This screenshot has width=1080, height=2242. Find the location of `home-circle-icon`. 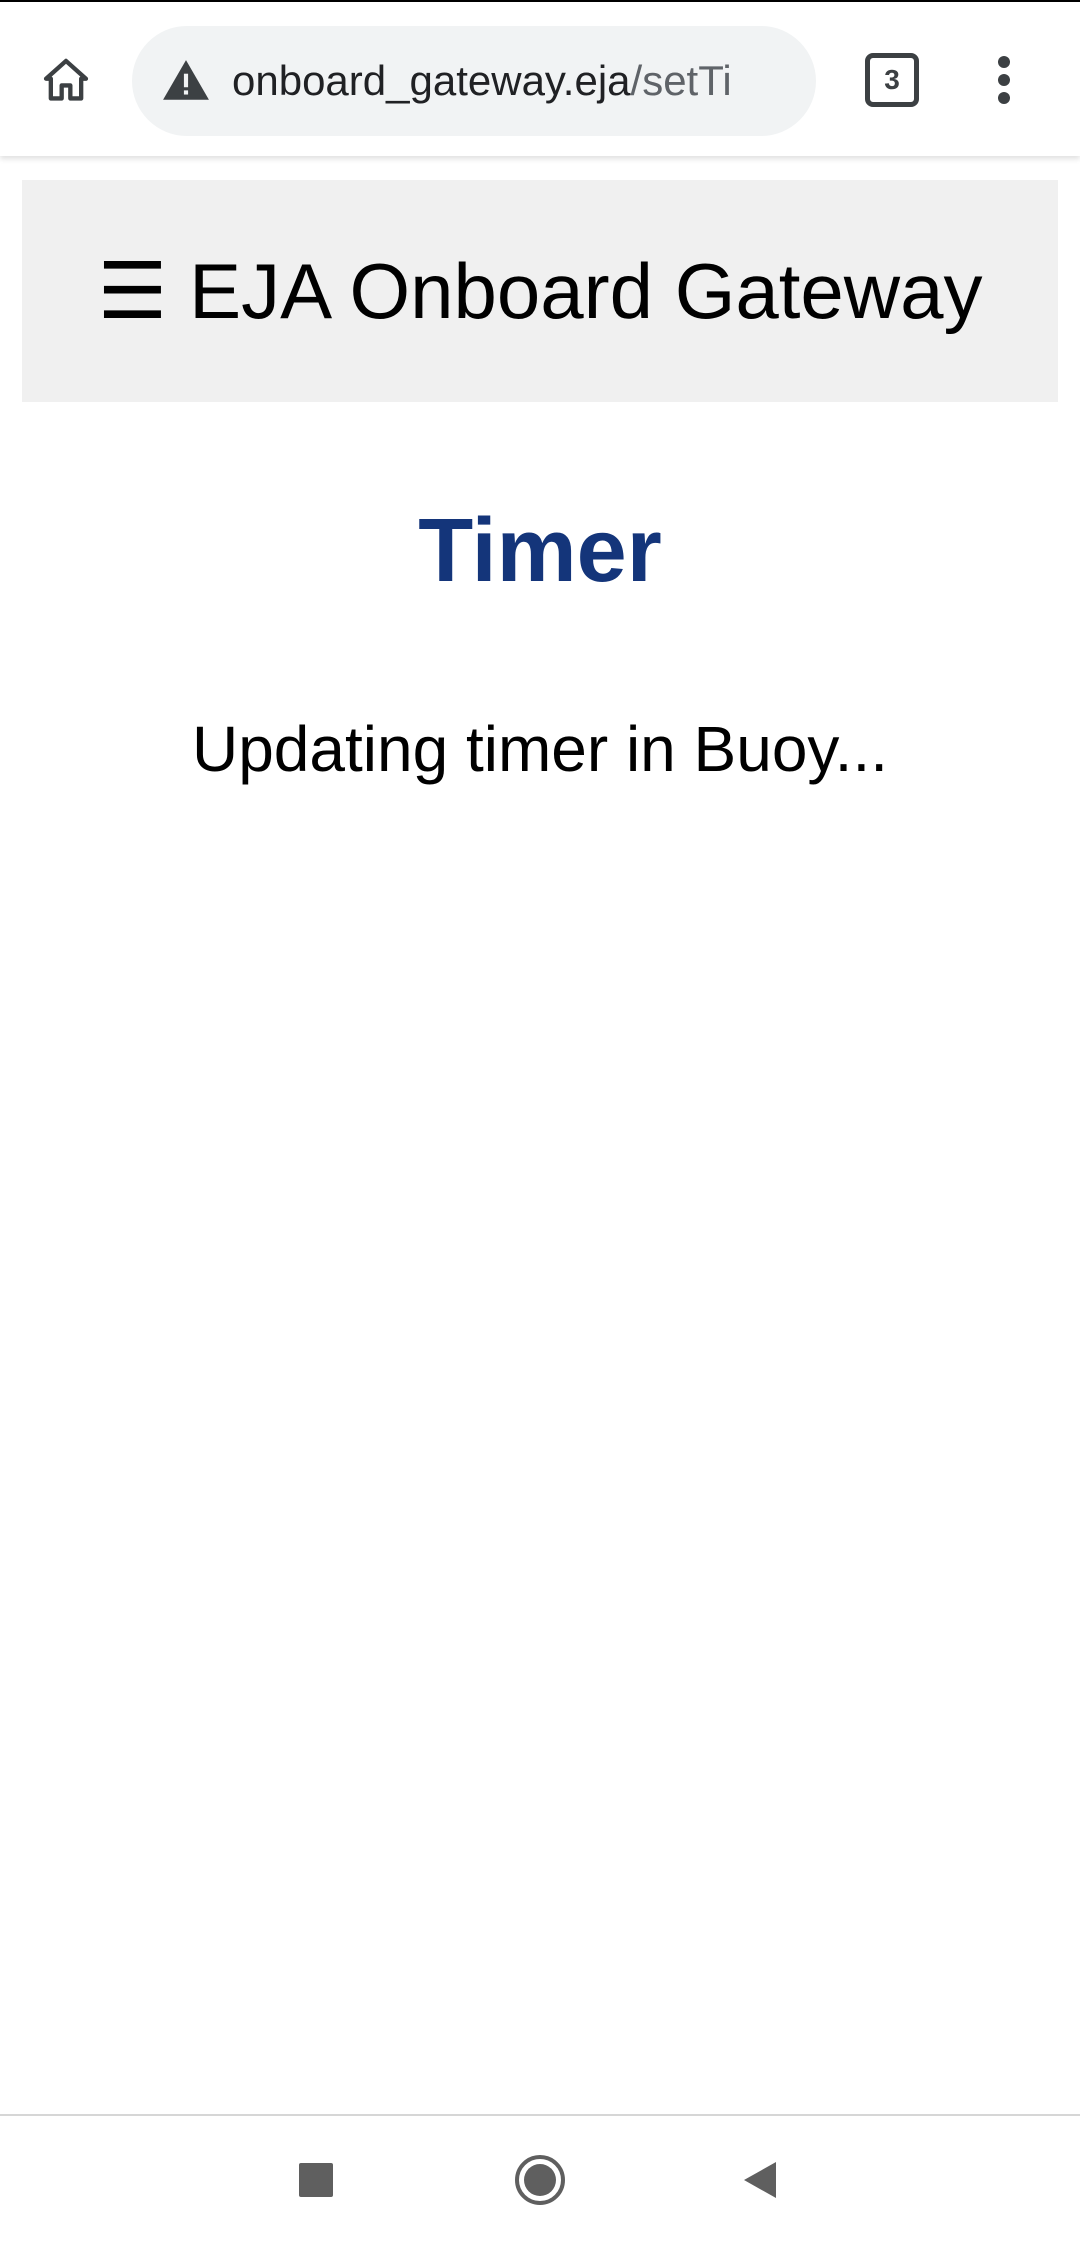

home-circle-icon is located at coordinates (540, 2180).